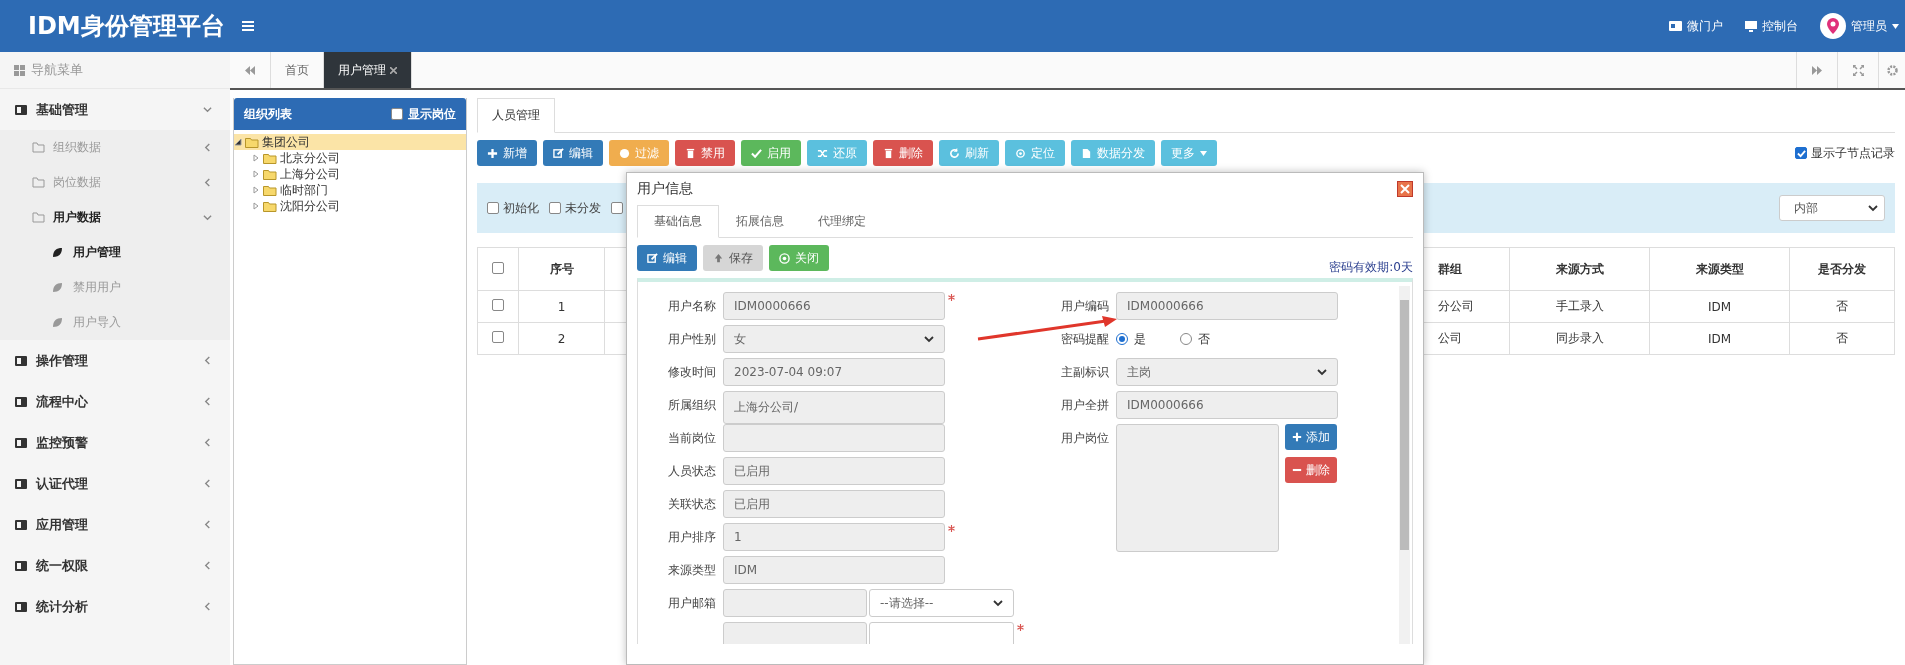 The width and height of the screenshot is (1905, 665). Describe the element at coordinates (126, 26) in the screenshot. I see `app-title: IDM身份管理平台` at that location.